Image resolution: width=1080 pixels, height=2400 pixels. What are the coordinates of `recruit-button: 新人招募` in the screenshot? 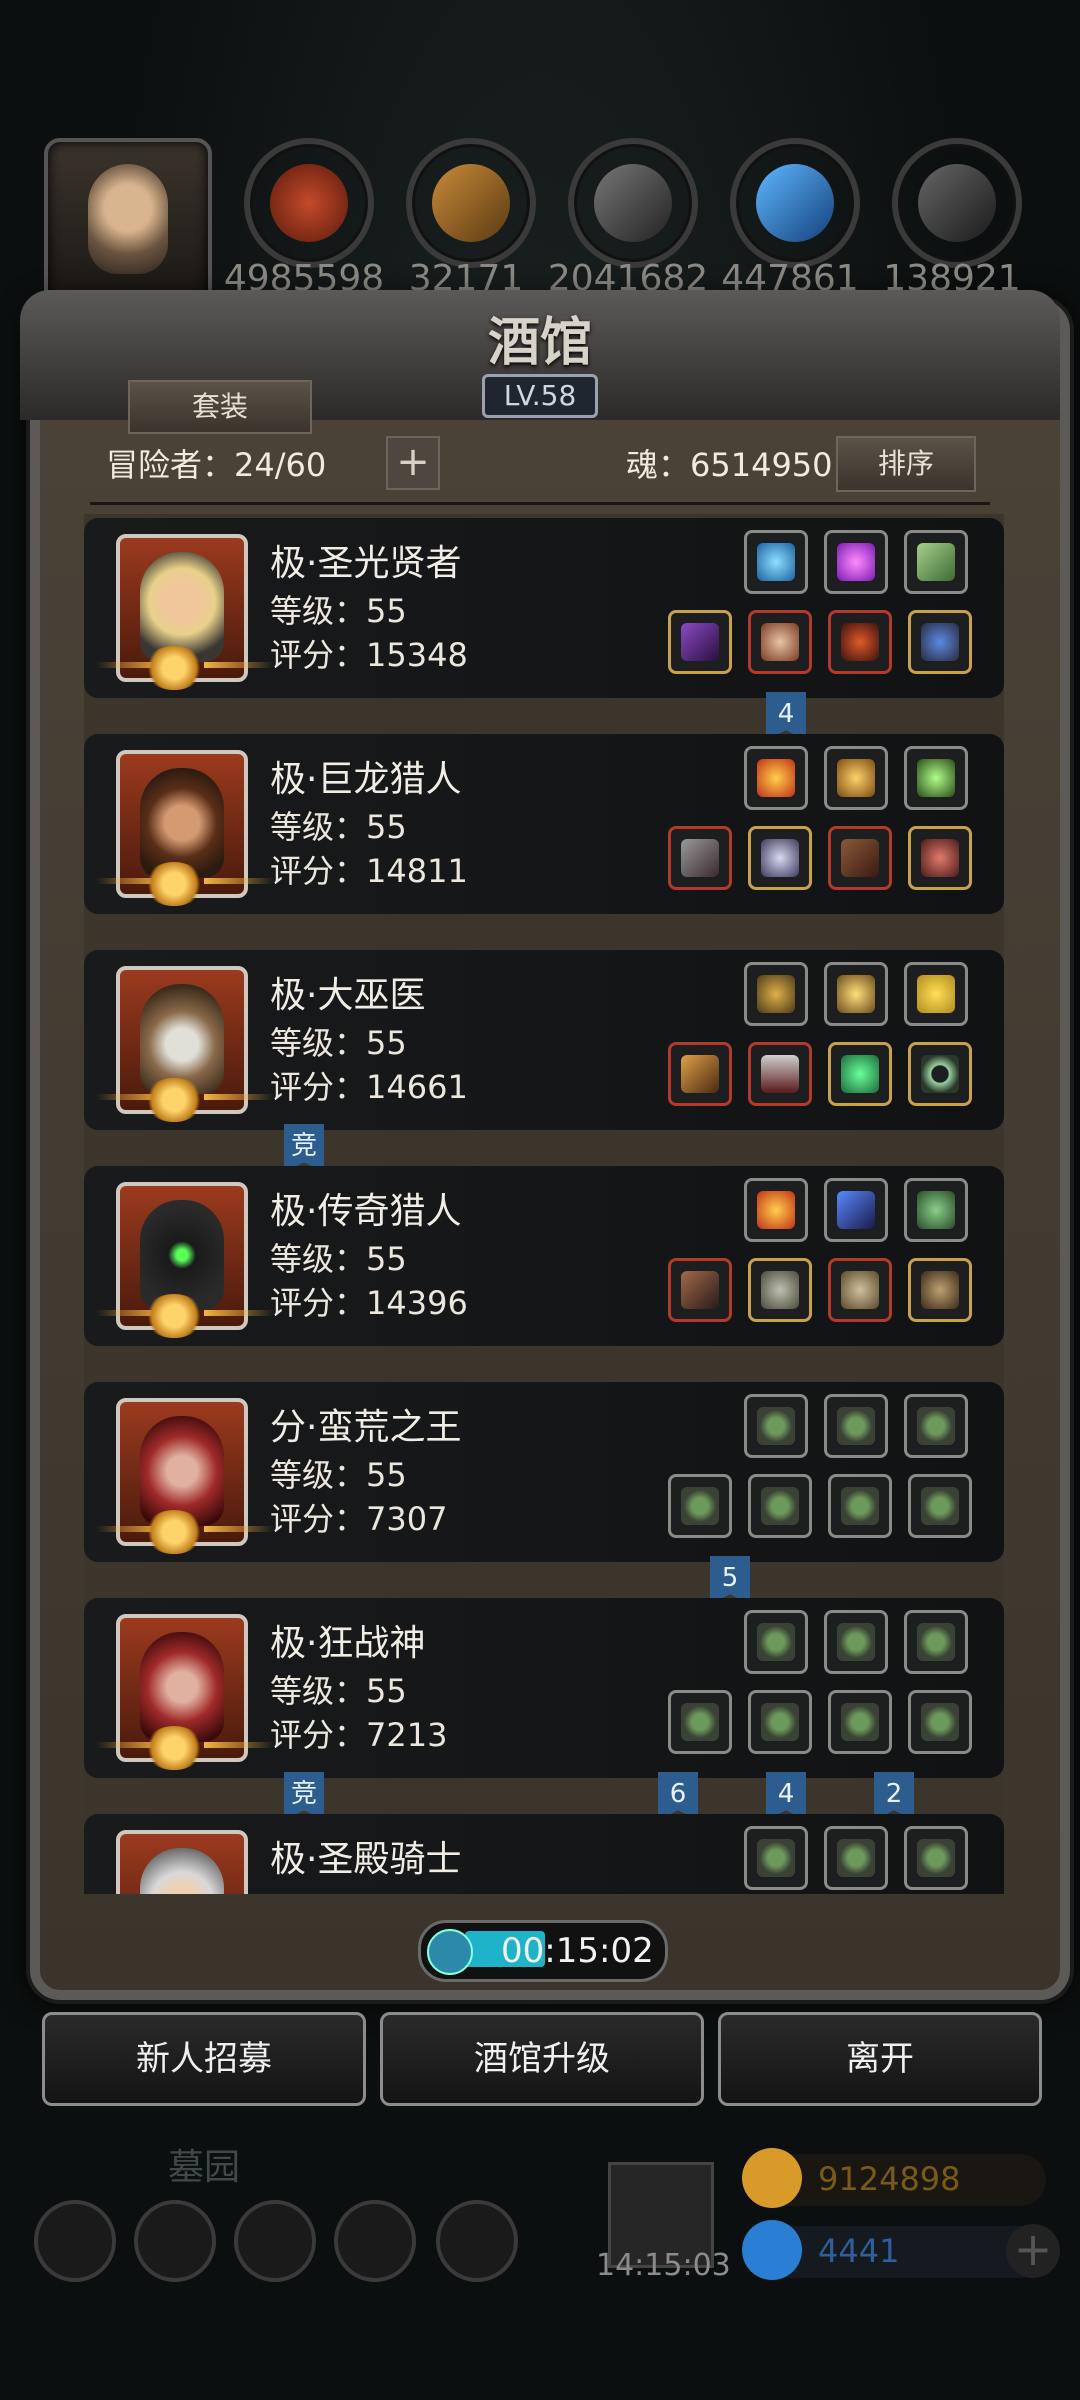 It's located at (204, 2059).